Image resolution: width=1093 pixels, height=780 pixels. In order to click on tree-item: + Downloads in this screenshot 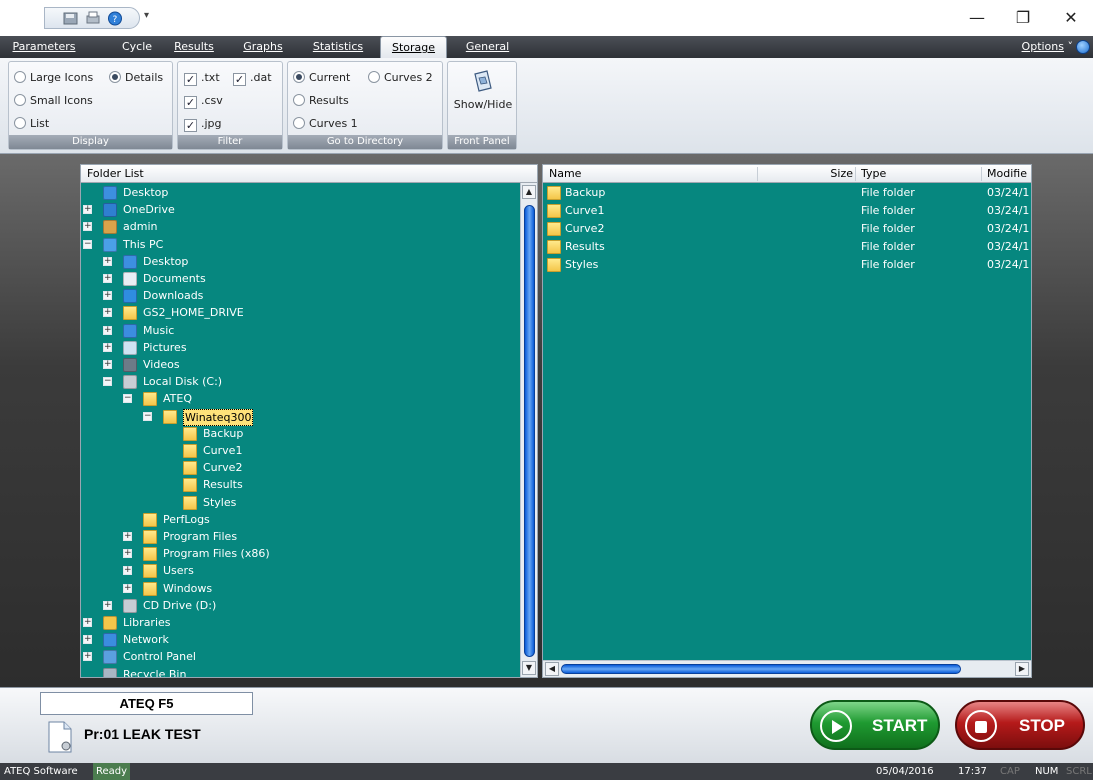, I will do `click(300, 295)`.